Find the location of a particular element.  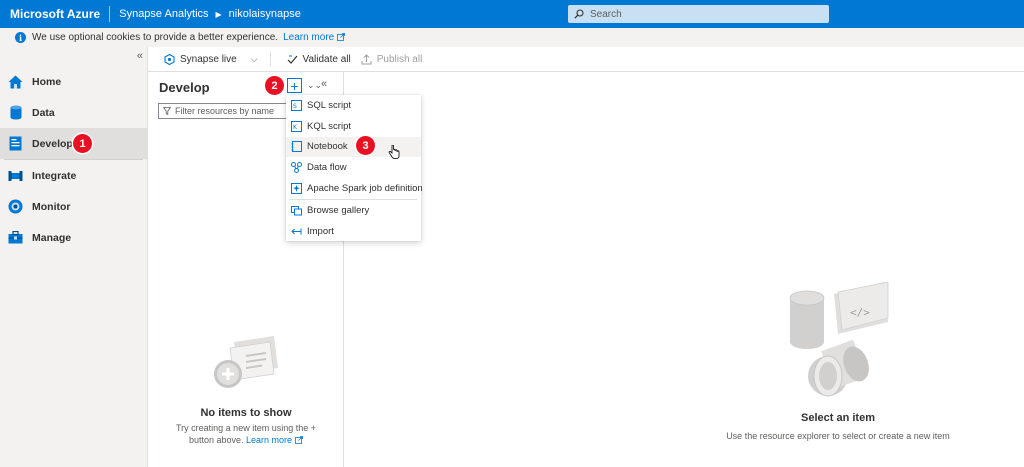

menu-item-sql-script: S SQL script is located at coordinates (353, 105).